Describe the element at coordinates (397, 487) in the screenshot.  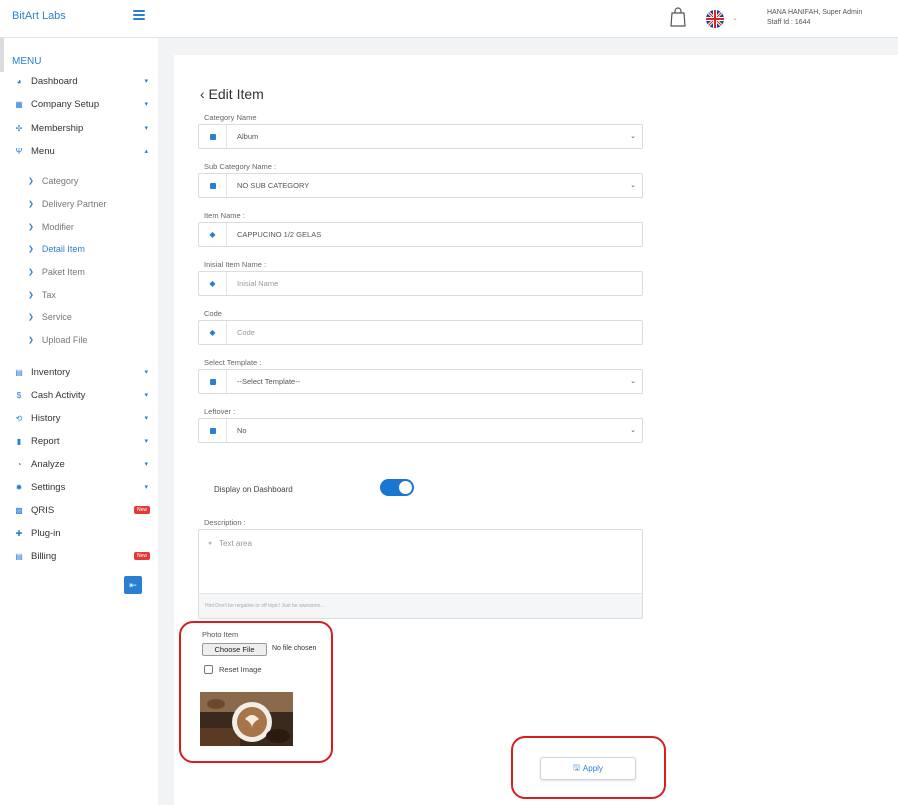
I see `display-on-dashboard-toggle` at that location.